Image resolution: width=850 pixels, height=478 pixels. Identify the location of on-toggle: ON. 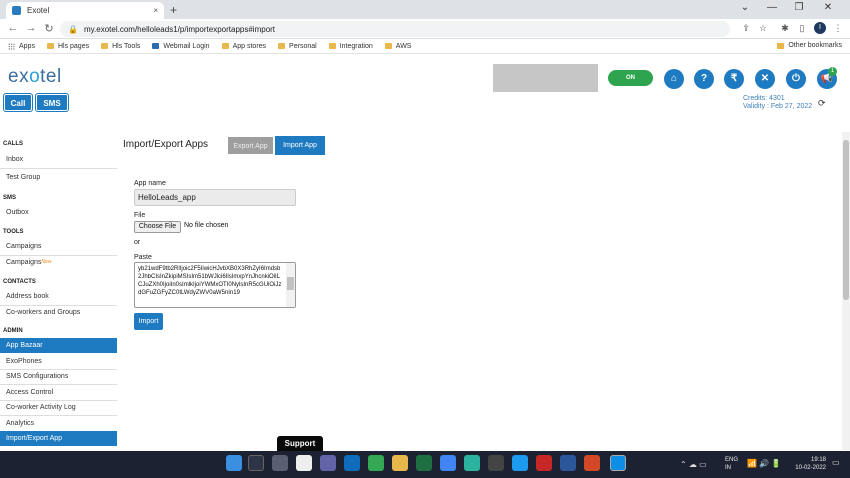
(630, 78).